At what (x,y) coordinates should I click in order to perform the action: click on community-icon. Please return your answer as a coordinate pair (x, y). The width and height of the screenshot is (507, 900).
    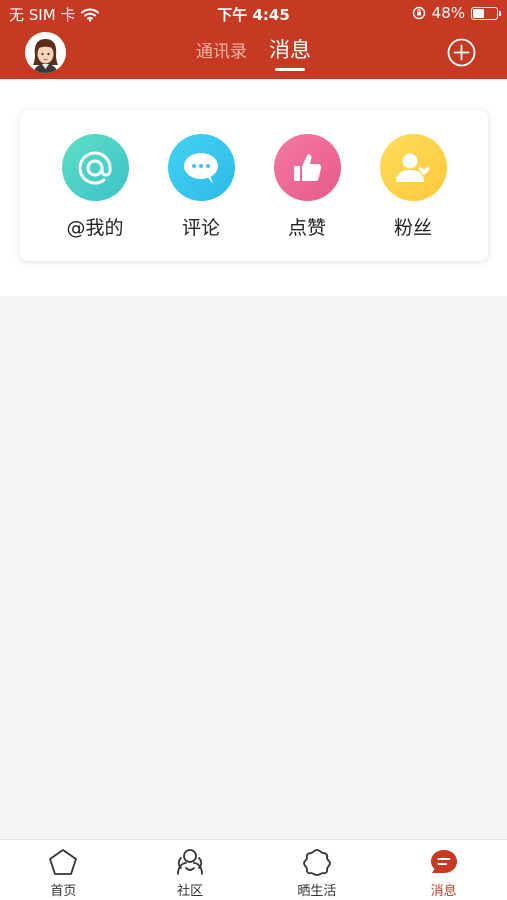
    Looking at the image, I should click on (190, 862).